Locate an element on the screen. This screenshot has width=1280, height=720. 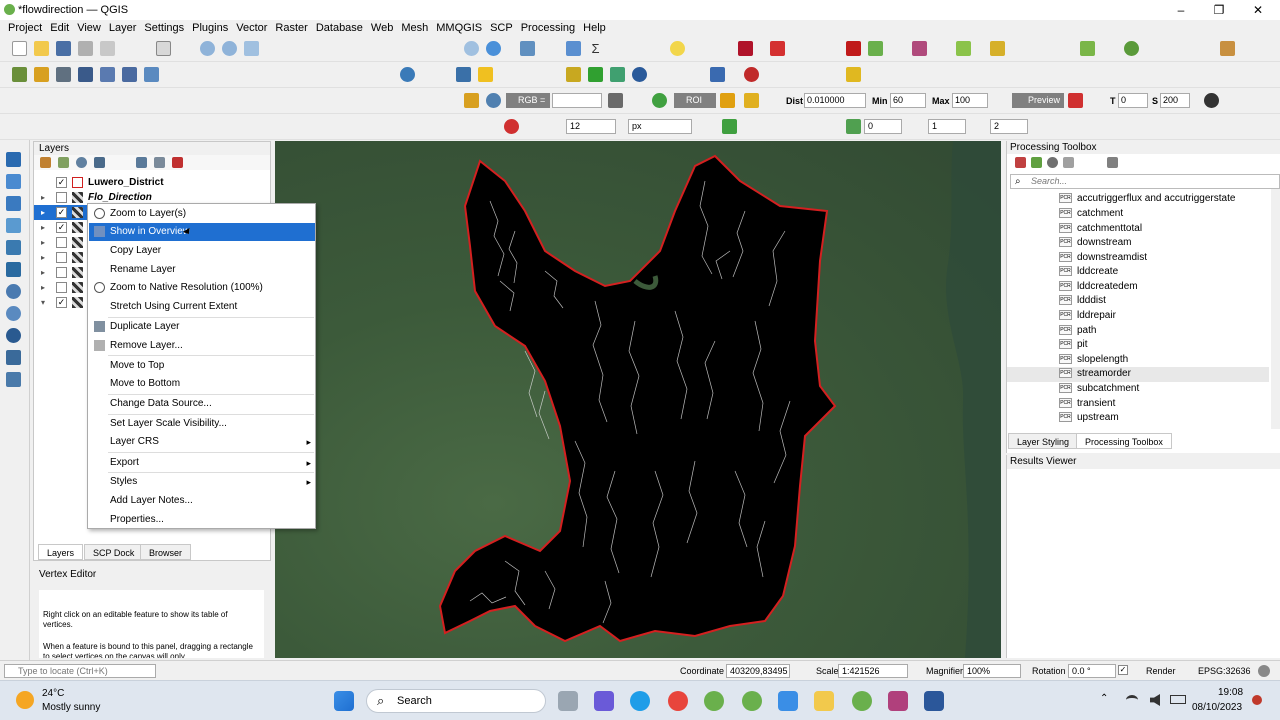
menu-item-duplicate-layer: Duplicate Layer is located at coordinates (202, 327).